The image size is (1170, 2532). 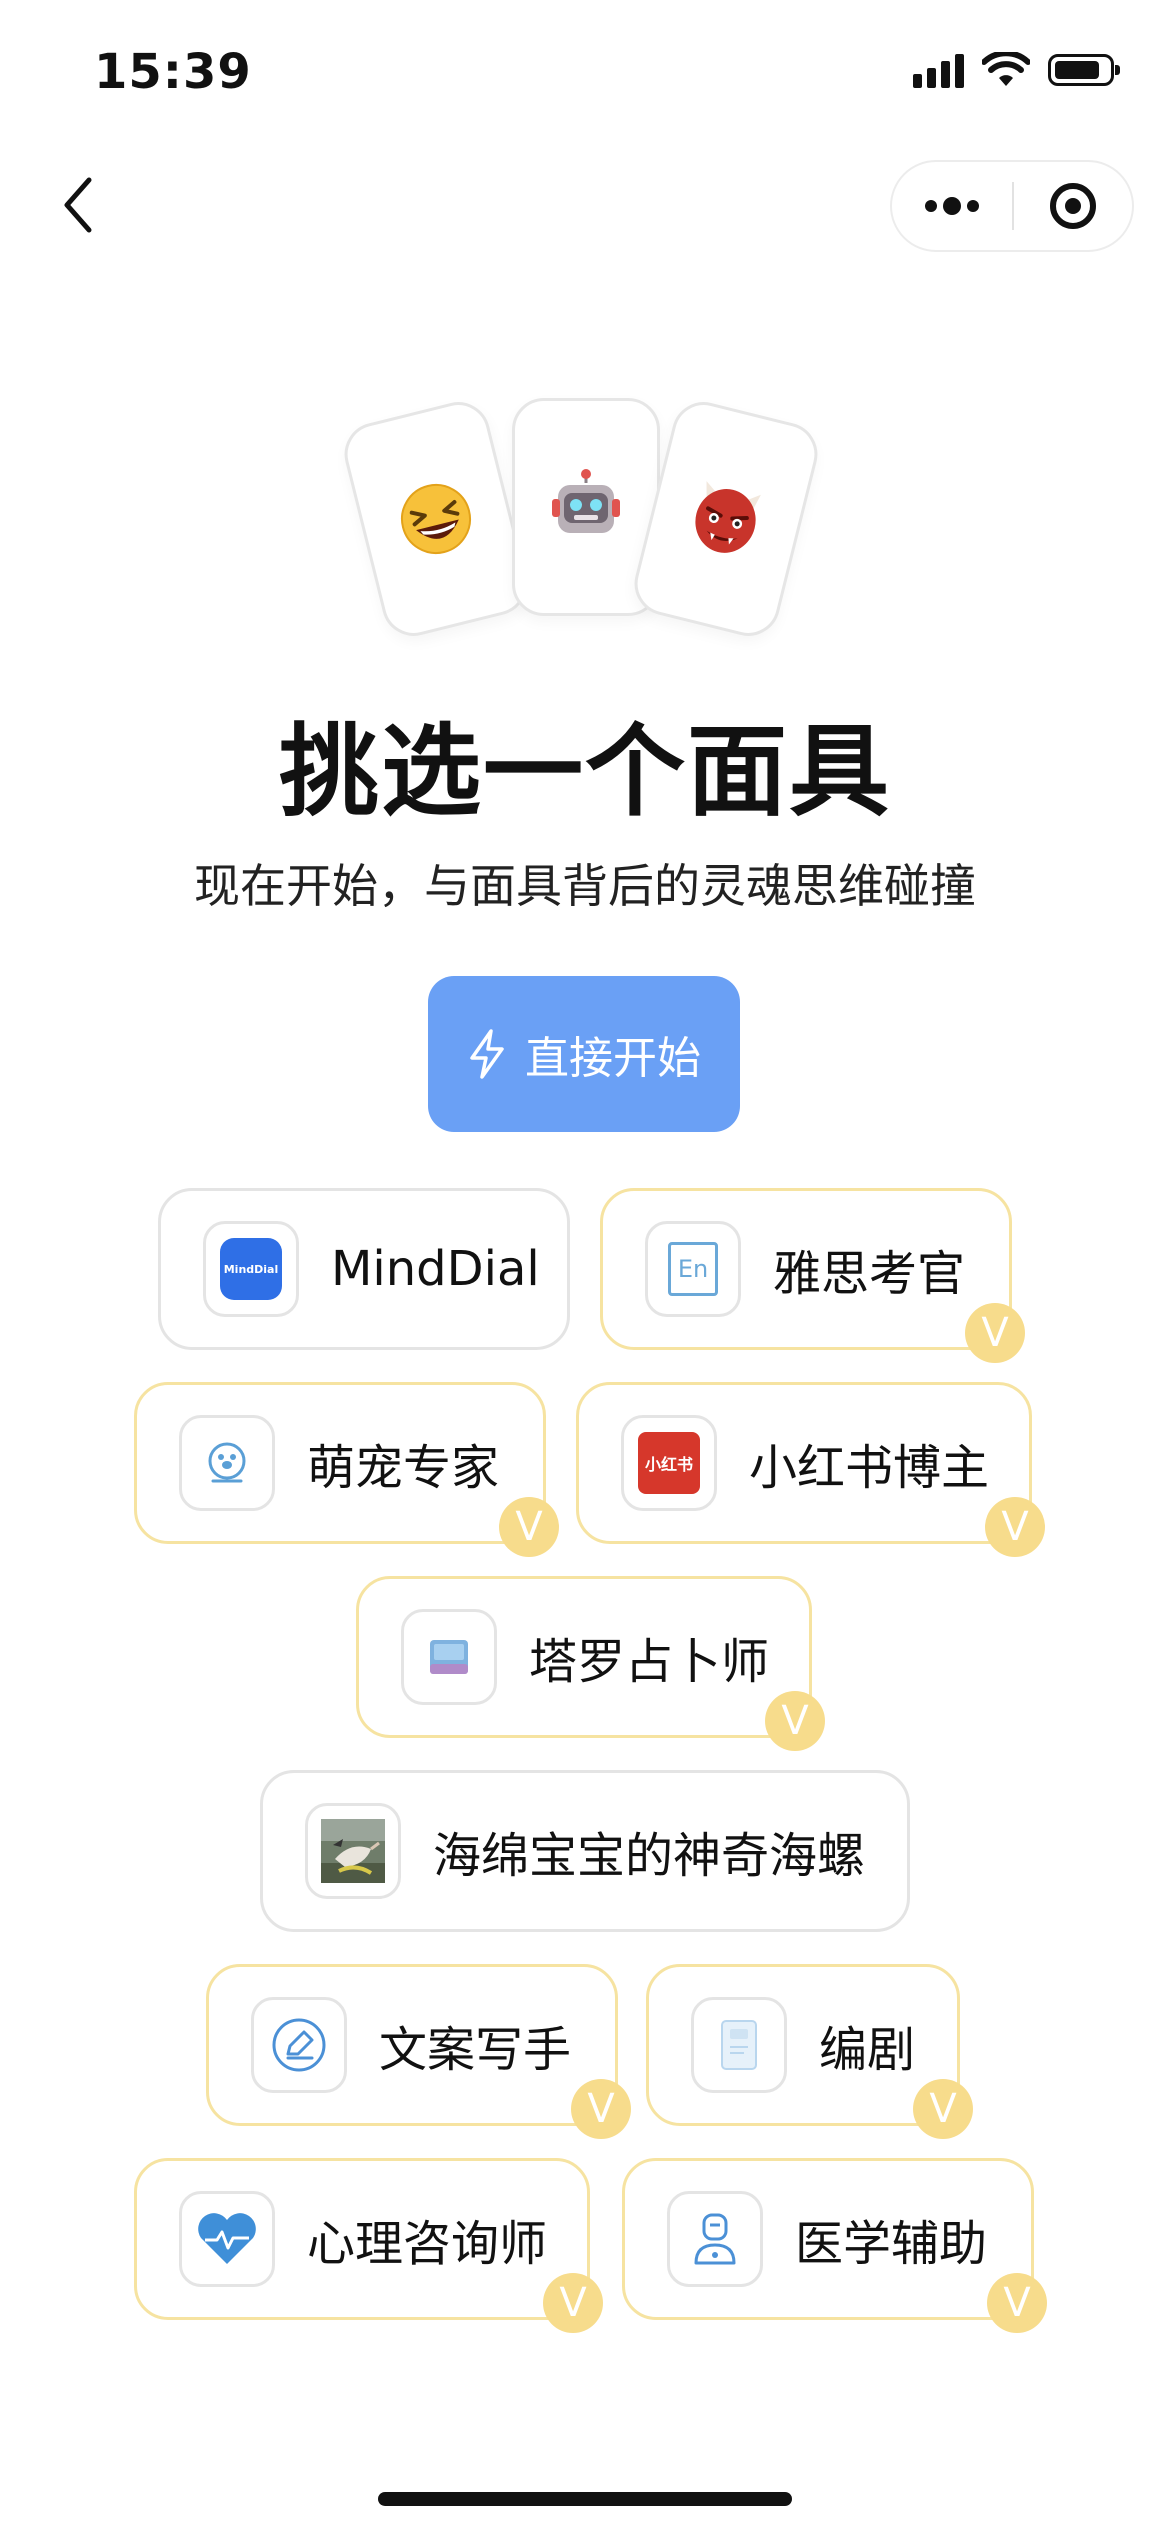 What do you see at coordinates (1084, 70) in the screenshot?
I see `battery-icon` at bounding box center [1084, 70].